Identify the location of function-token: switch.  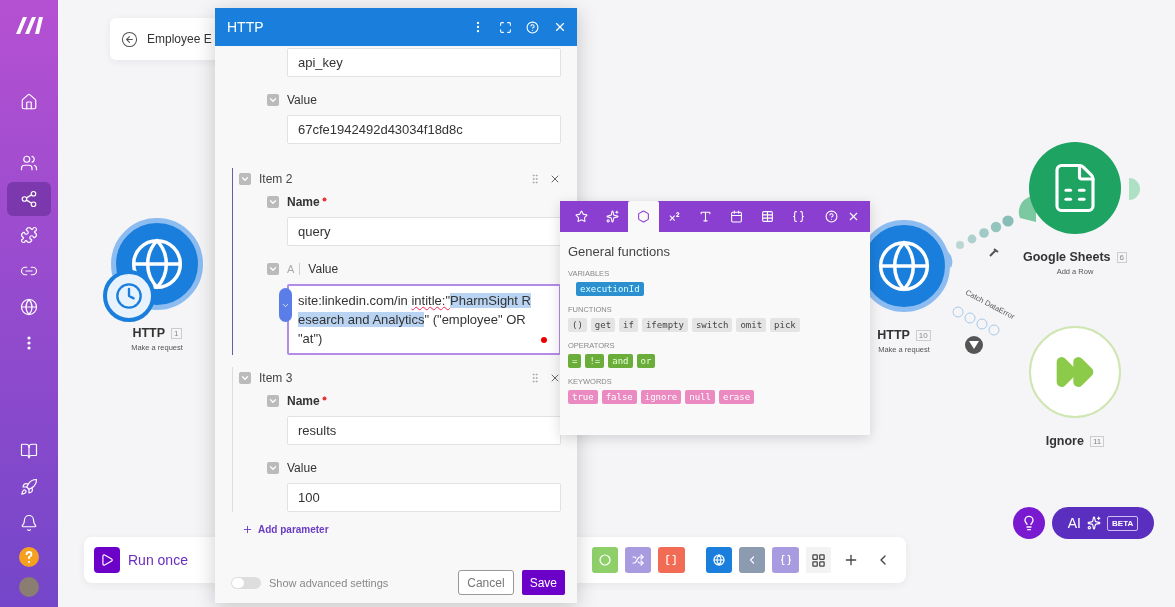
(712, 325).